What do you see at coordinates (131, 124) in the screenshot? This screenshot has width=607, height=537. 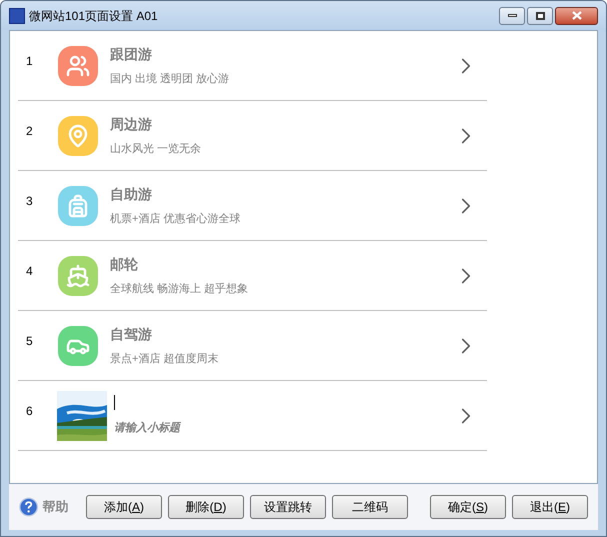 I see `item-title: 周边游` at bounding box center [131, 124].